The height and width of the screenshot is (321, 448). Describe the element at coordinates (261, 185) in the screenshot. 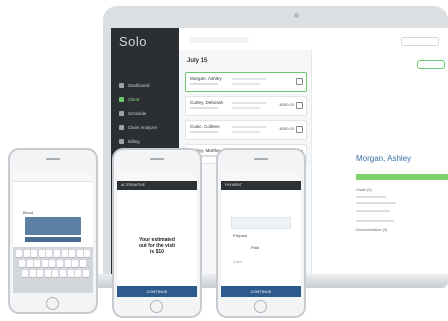

I see `screen-header: PAYMENT` at that location.